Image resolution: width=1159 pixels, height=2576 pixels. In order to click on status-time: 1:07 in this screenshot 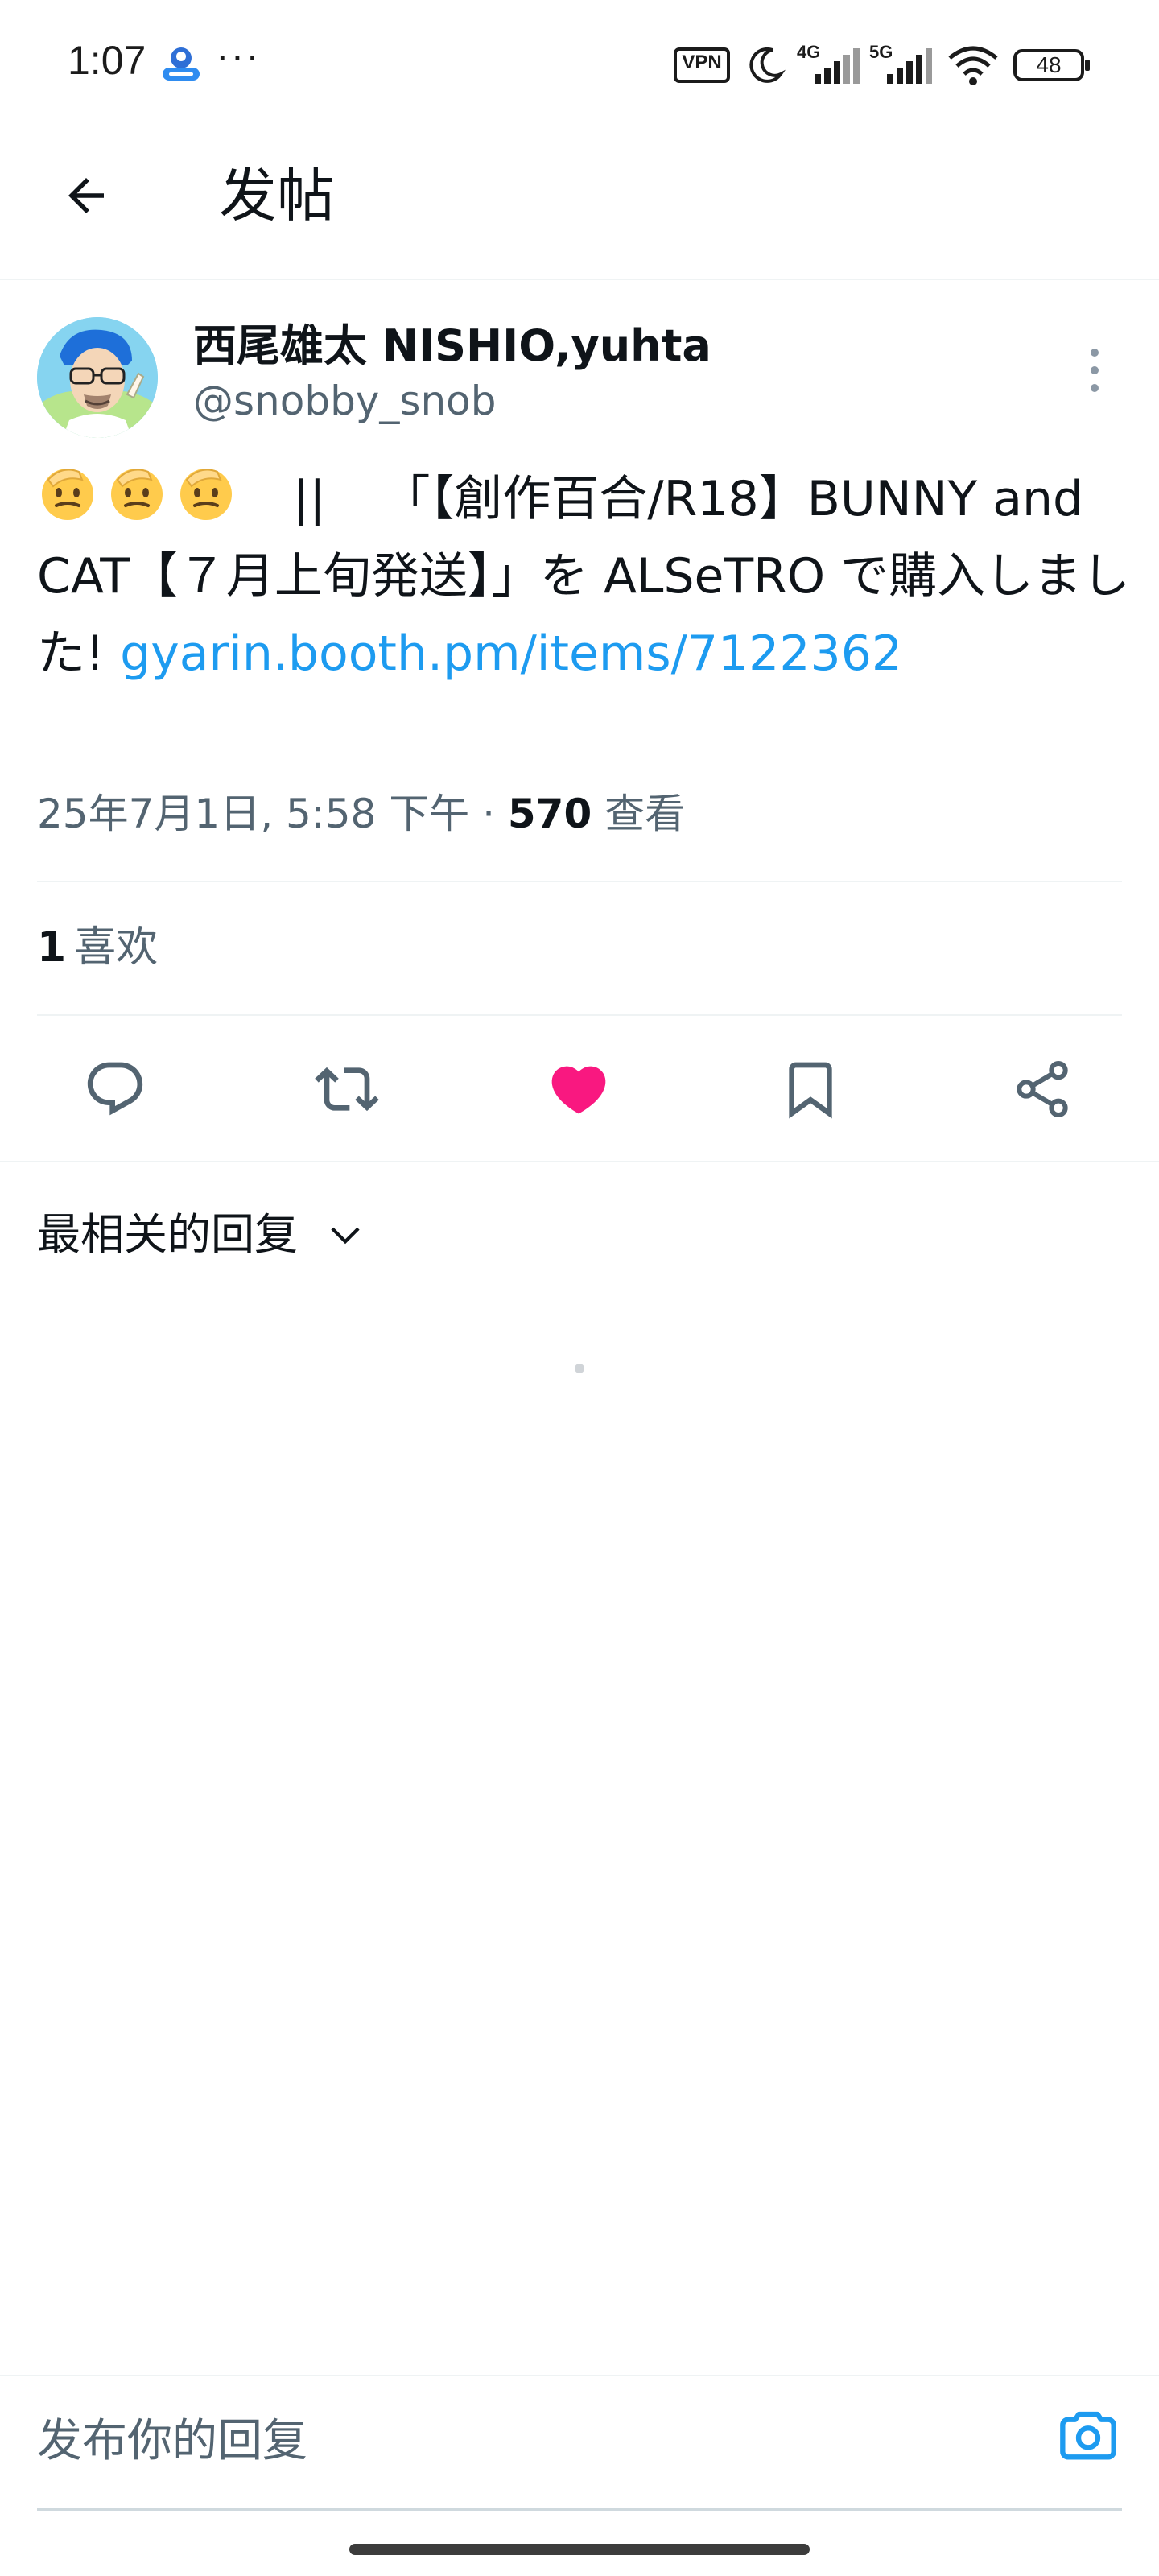, I will do `click(107, 60)`.